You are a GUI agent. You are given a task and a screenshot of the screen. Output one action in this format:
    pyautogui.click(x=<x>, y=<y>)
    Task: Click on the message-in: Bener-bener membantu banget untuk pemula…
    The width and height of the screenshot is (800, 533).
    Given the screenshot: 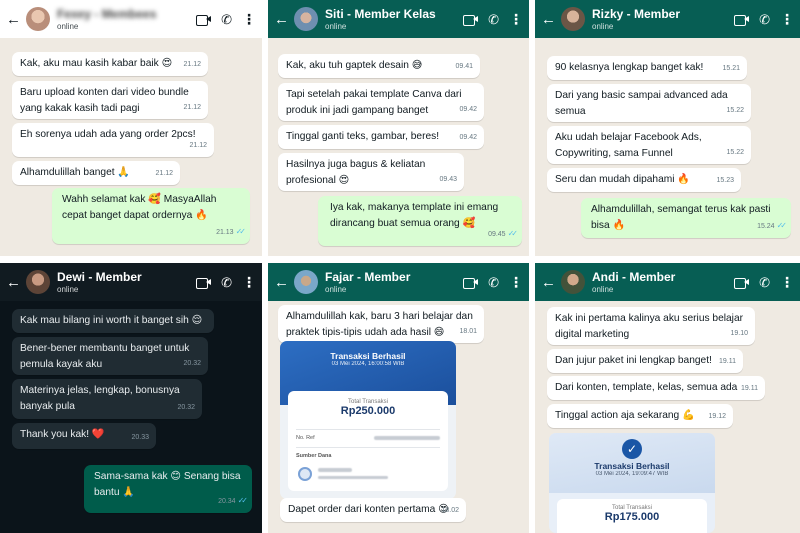 What is the action you would take?
    pyautogui.click(x=110, y=356)
    